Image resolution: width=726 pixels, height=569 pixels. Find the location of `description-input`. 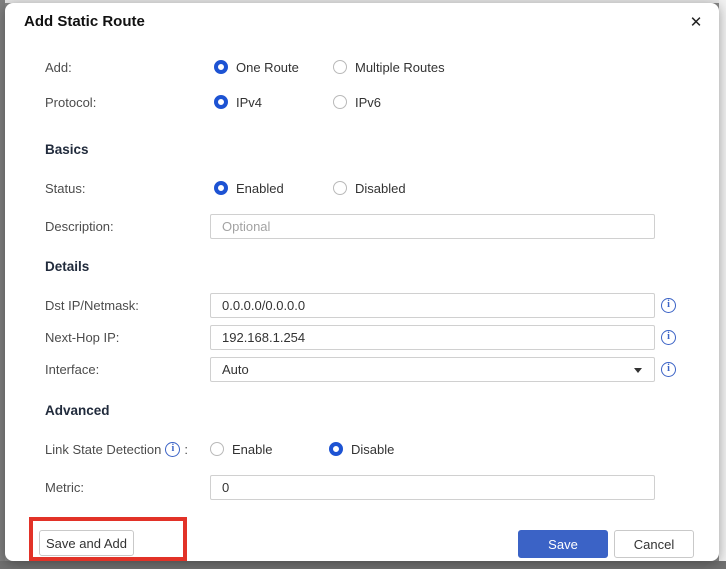

description-input is located at coordinates (432, 226).